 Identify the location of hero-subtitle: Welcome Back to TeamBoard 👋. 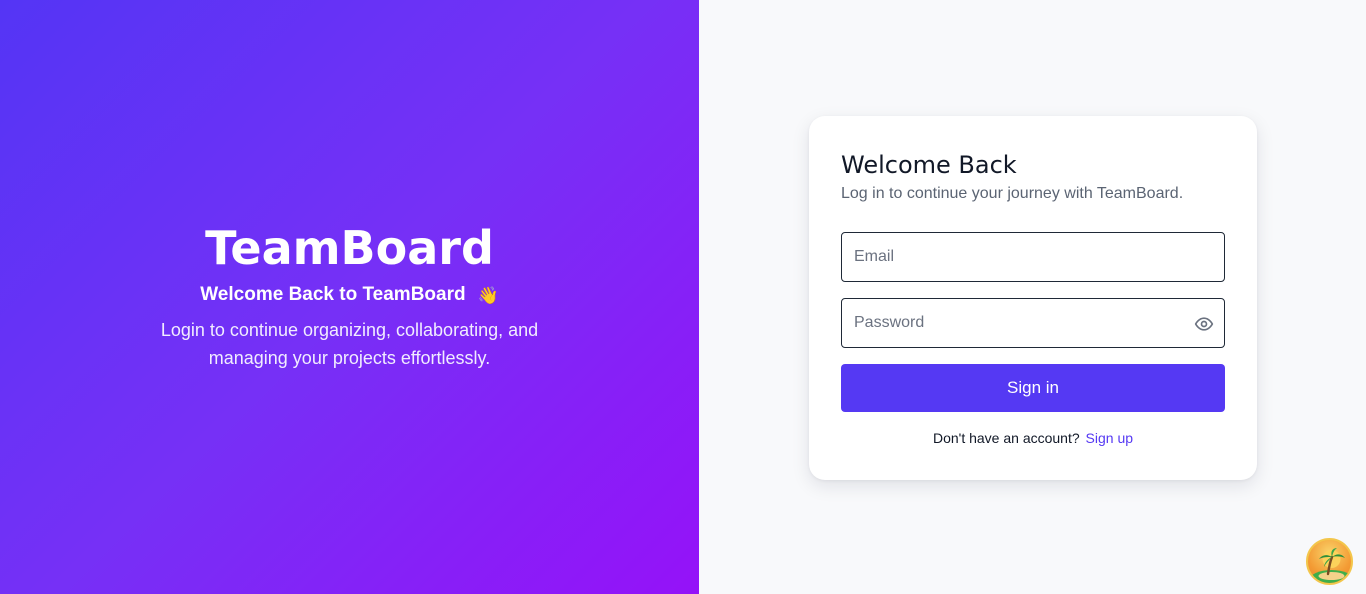
(349, 295).